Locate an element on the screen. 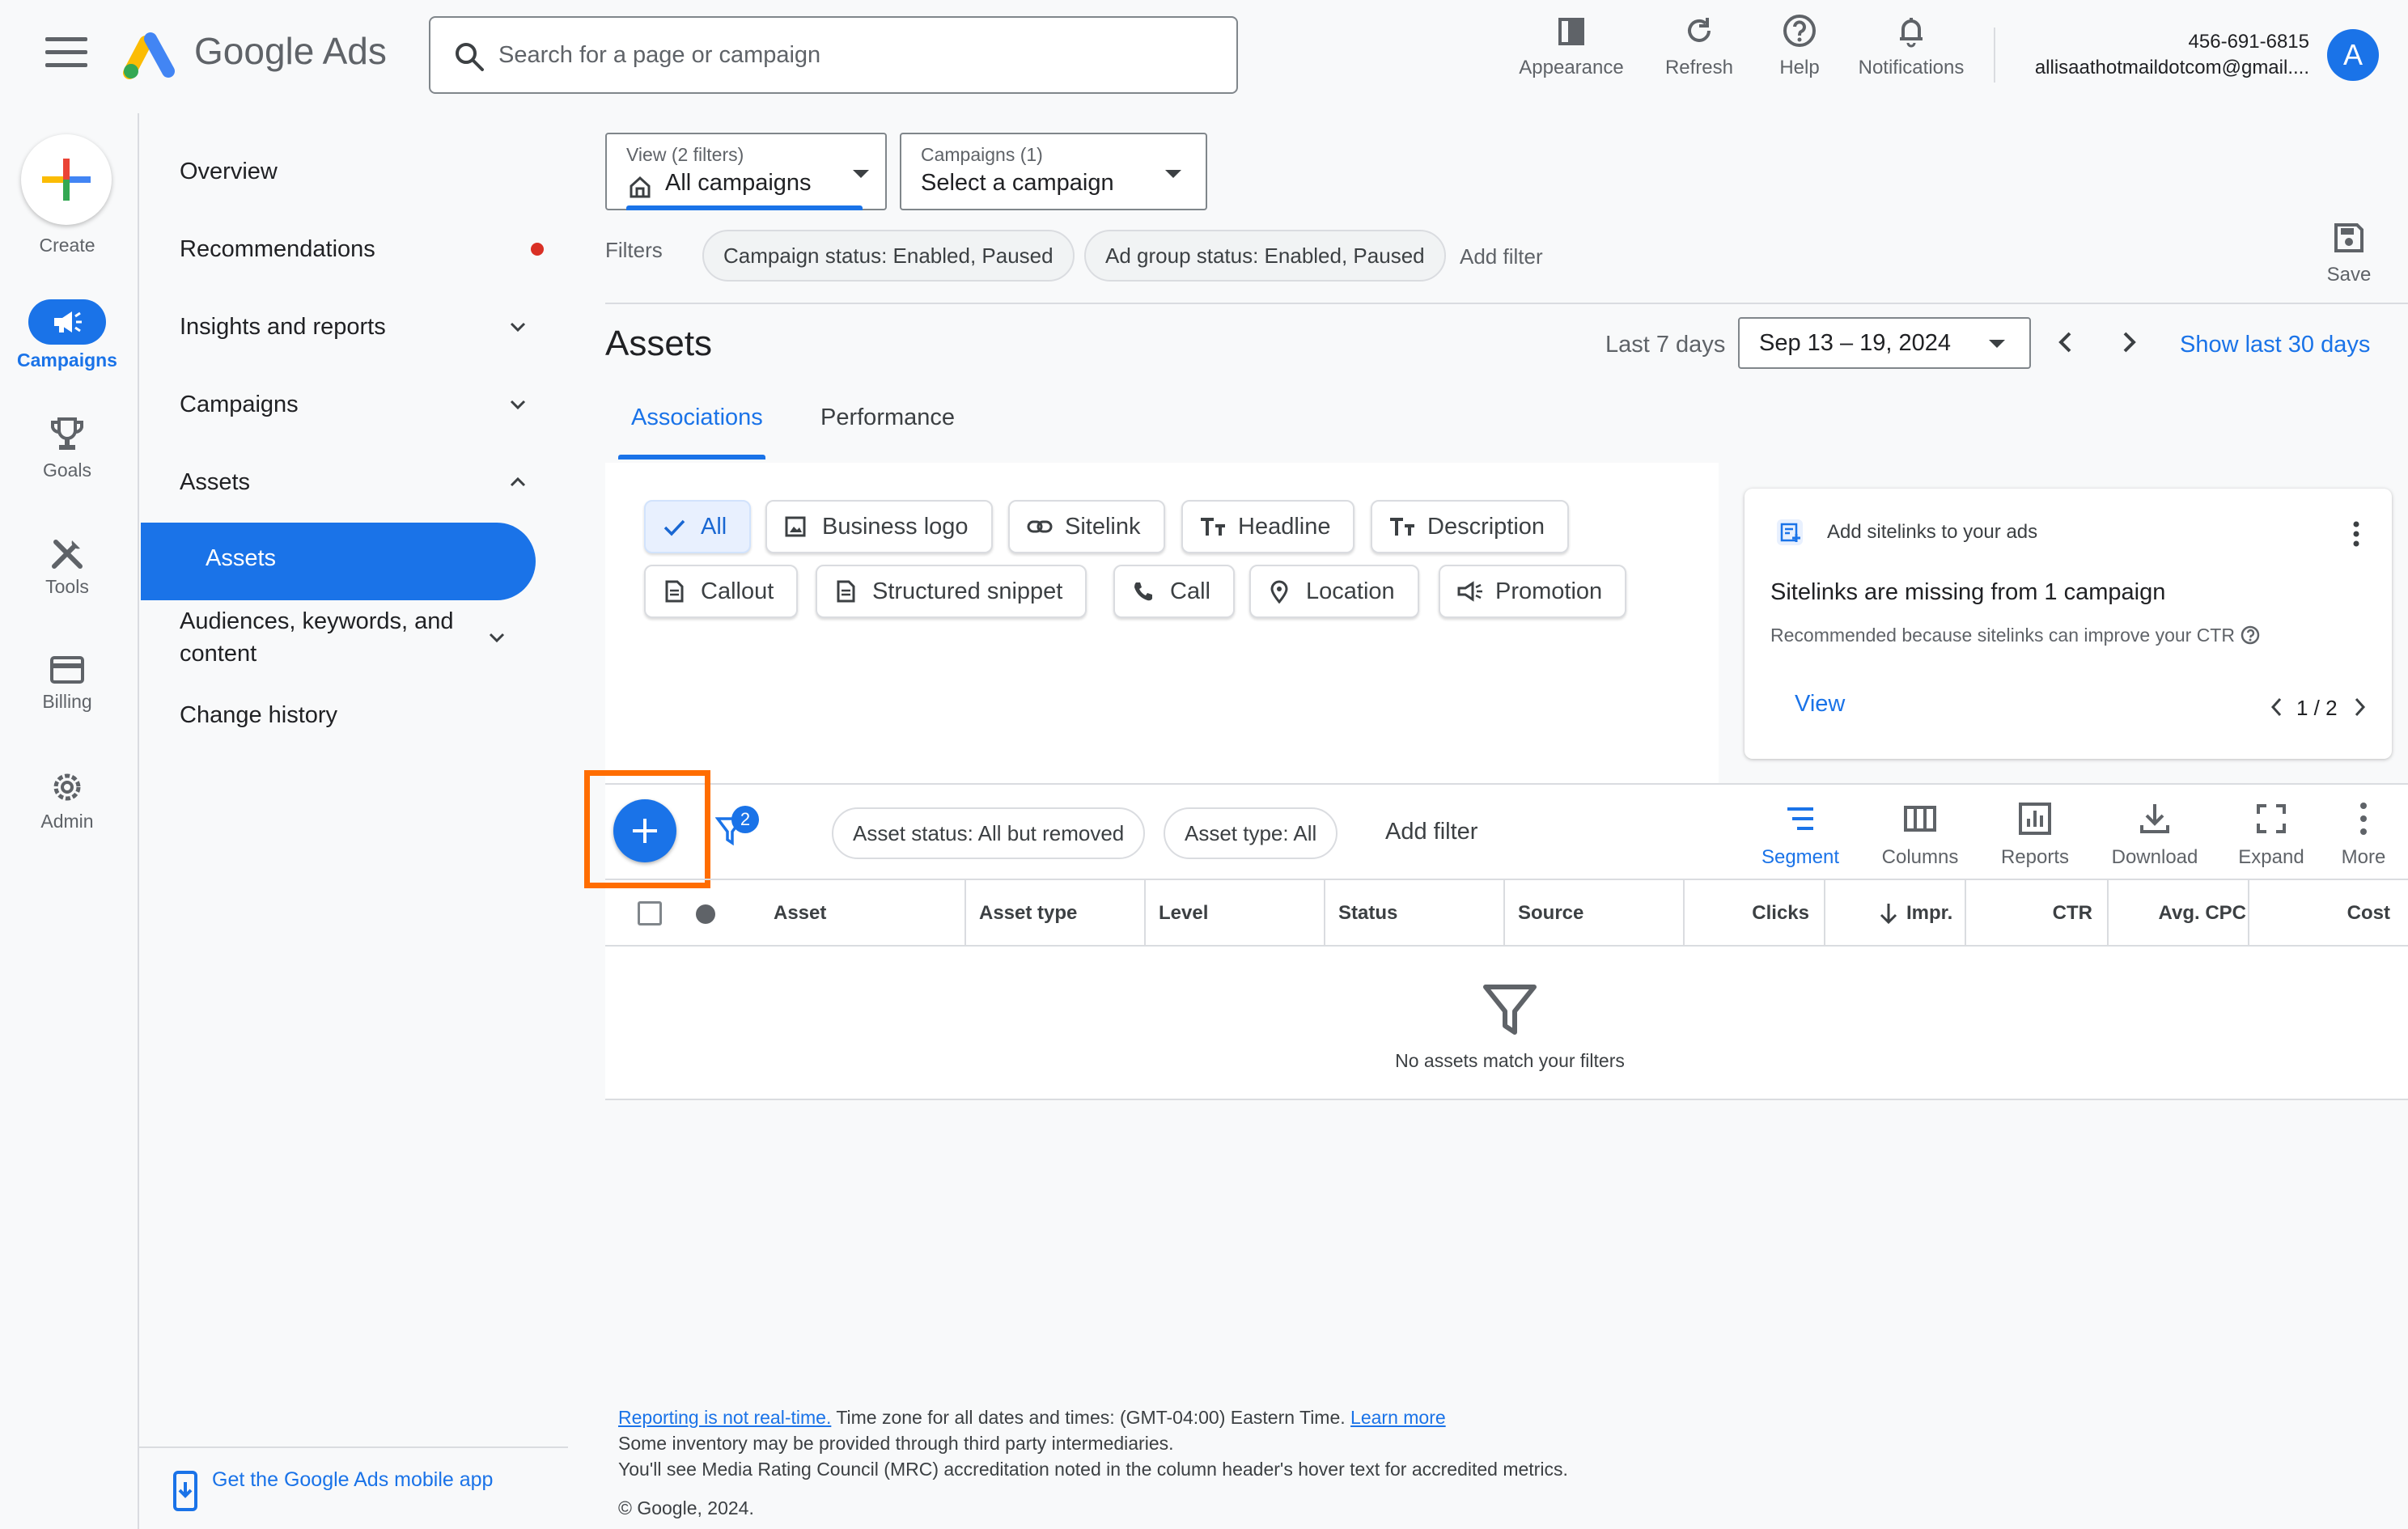 The width and height of the screenshot is (2408, 1529). select-all-checkbox is located at coordinates (650, 913).